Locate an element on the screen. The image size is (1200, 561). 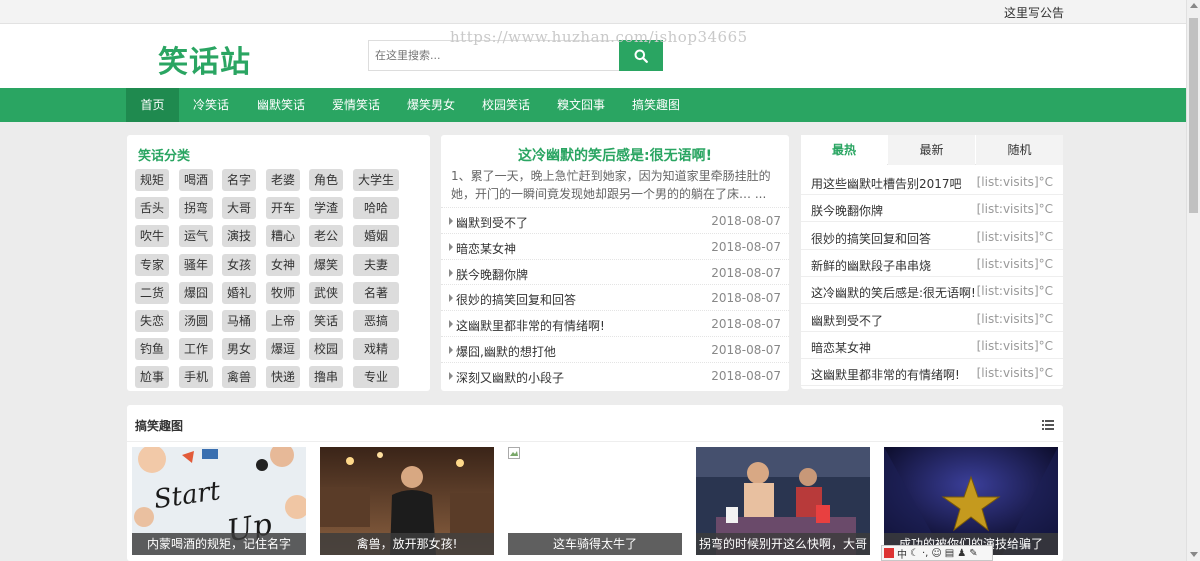
category-tag: 开车 is located at coordinates (283, 208).